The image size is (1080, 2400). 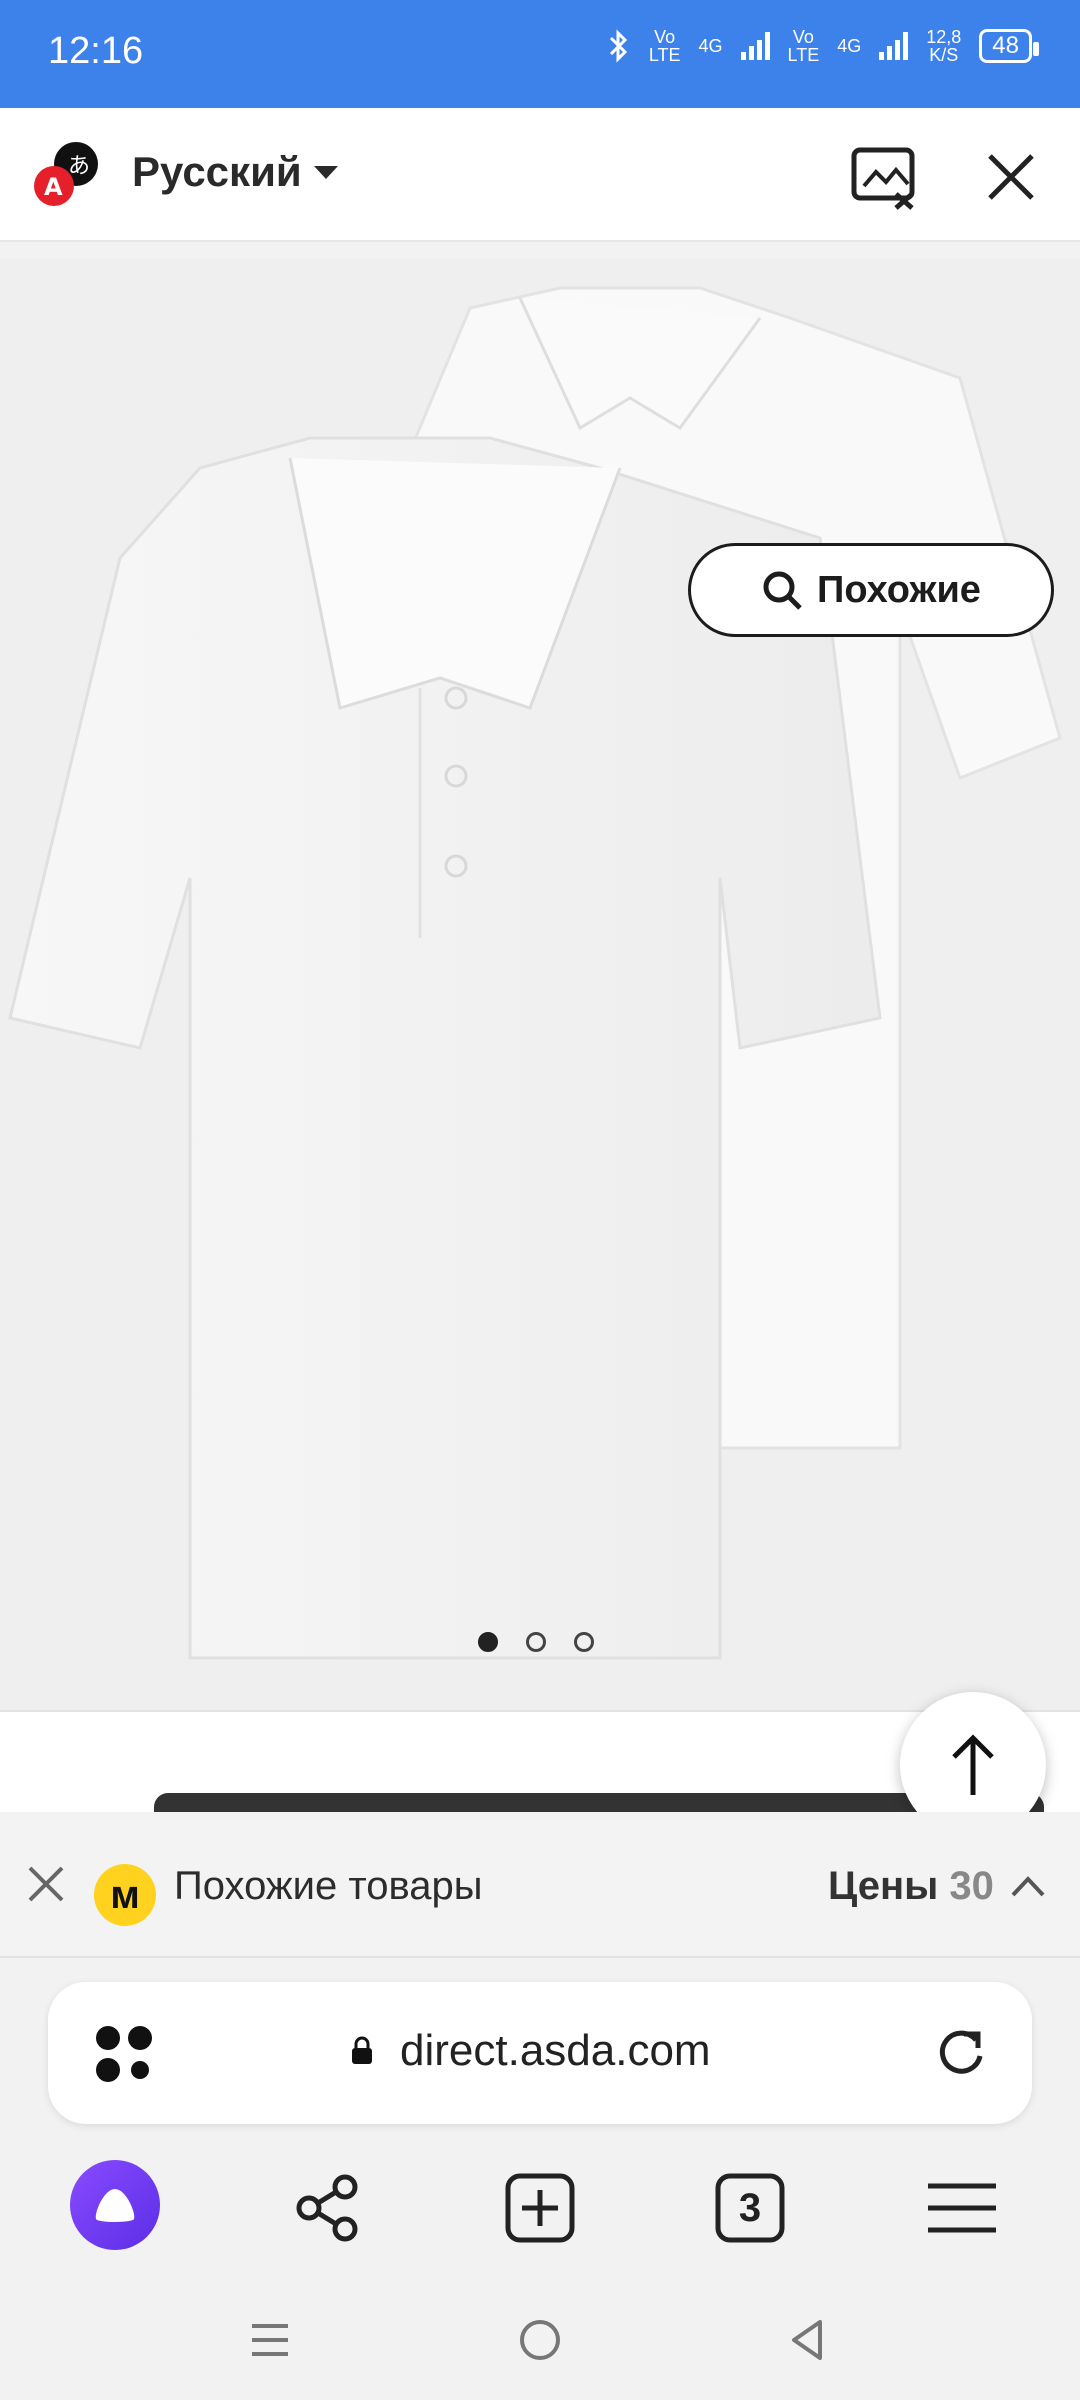 I want to click on battery-icon: 48, so click(x=1009, y=46).